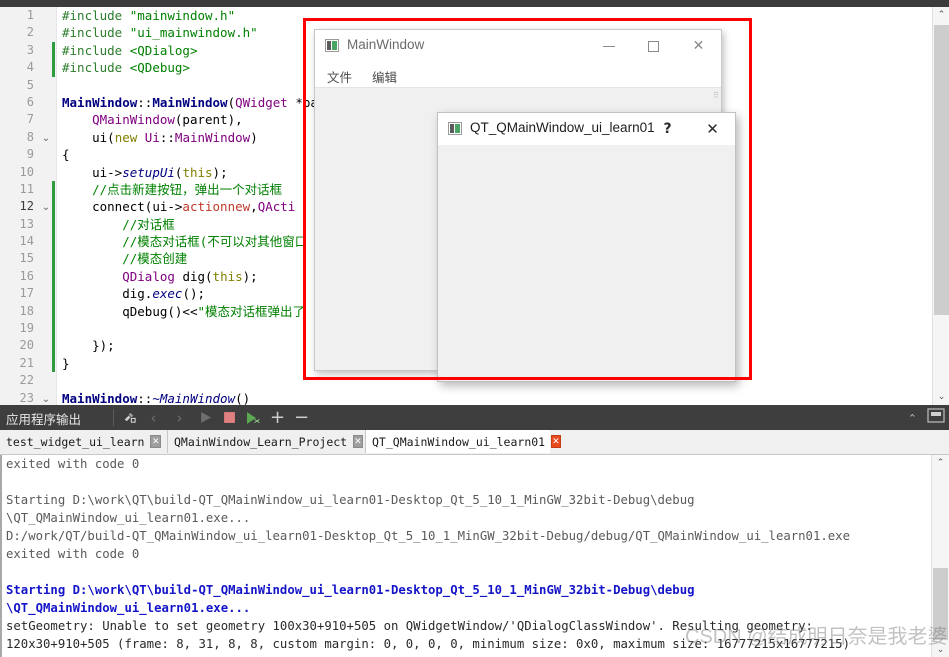 This screenshot has height=657, width=949. Describe the element at coordinates (518, 75) in the screenshot. I see `mainwindow-menubar: 文件 编辑` at that location.